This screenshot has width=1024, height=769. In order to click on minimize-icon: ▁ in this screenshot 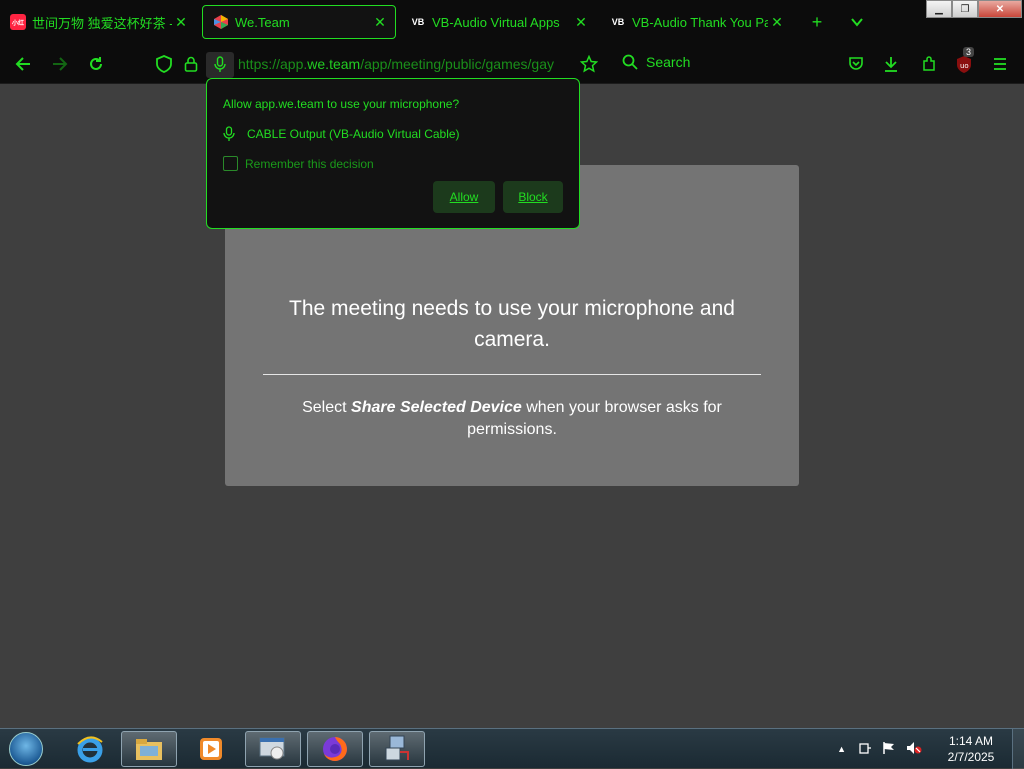, I will do `click(939, 9)`.